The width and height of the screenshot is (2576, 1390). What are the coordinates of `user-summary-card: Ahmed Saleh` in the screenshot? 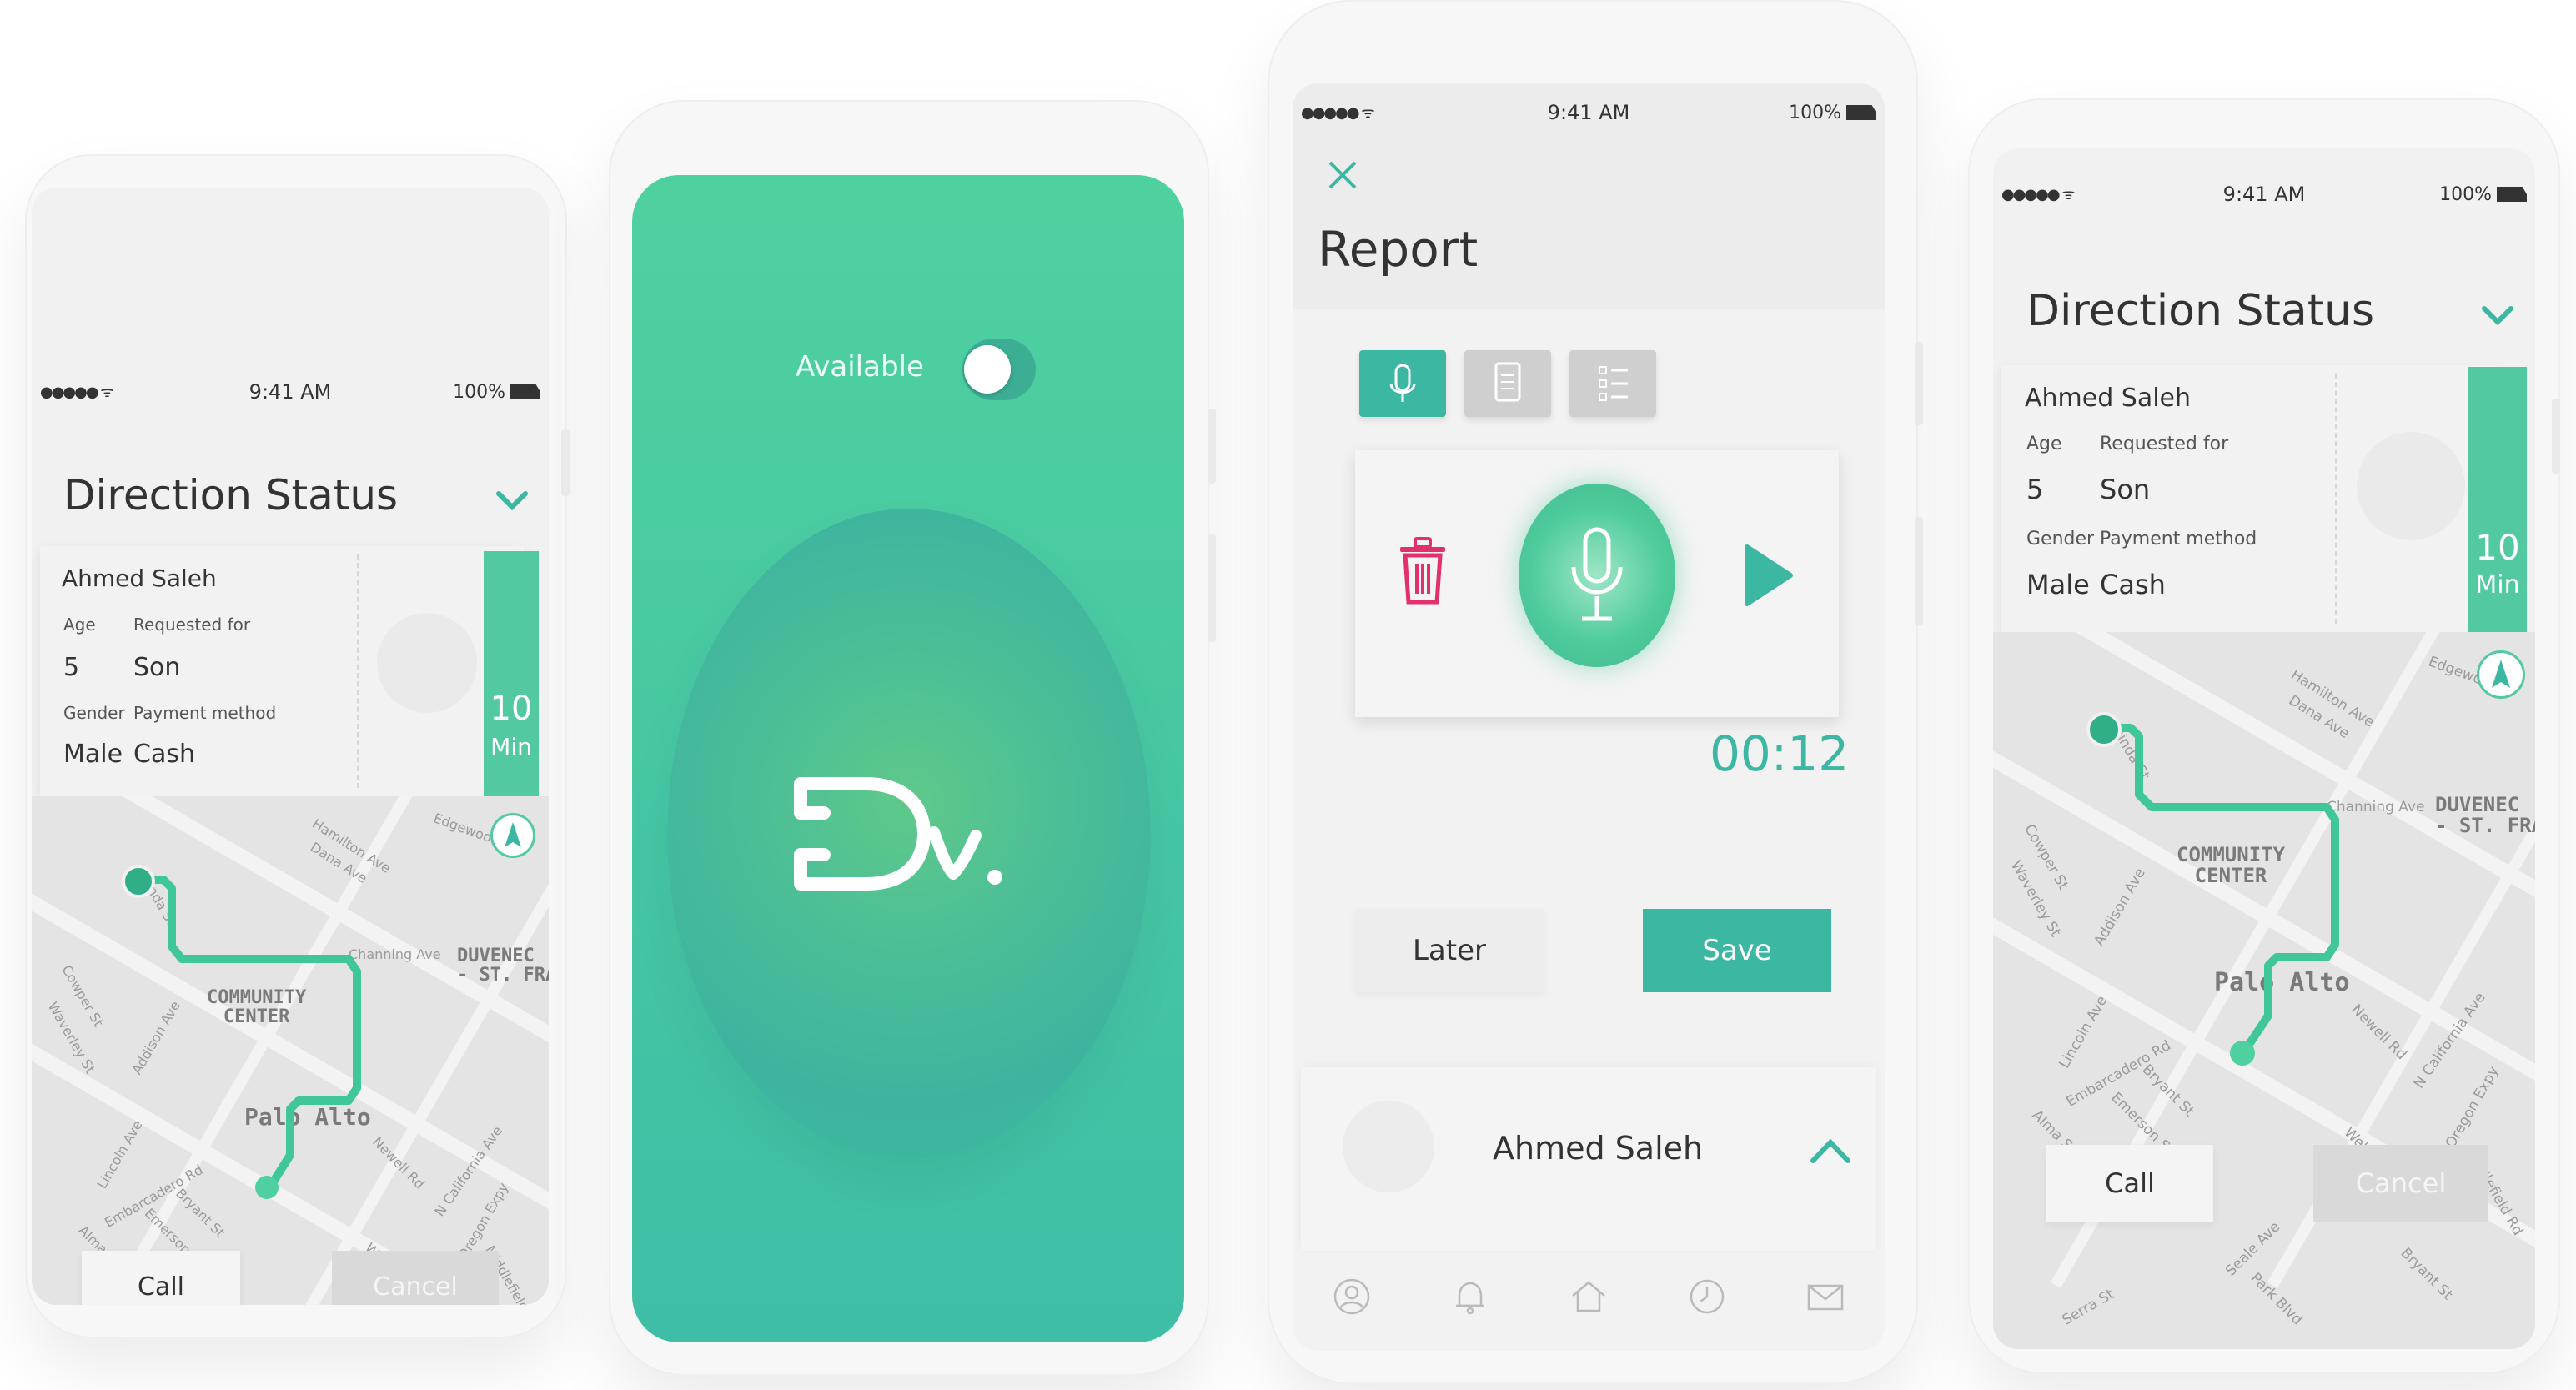 It's located at (1588, 1159).